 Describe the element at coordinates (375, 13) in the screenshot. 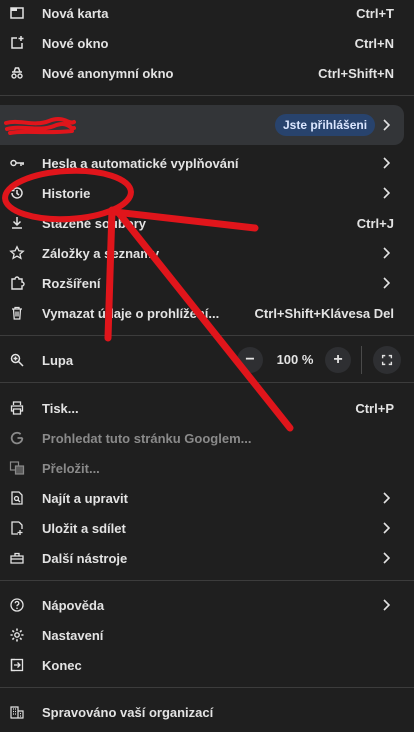

I see `shortcut-text: Ctrl+T` at that location.